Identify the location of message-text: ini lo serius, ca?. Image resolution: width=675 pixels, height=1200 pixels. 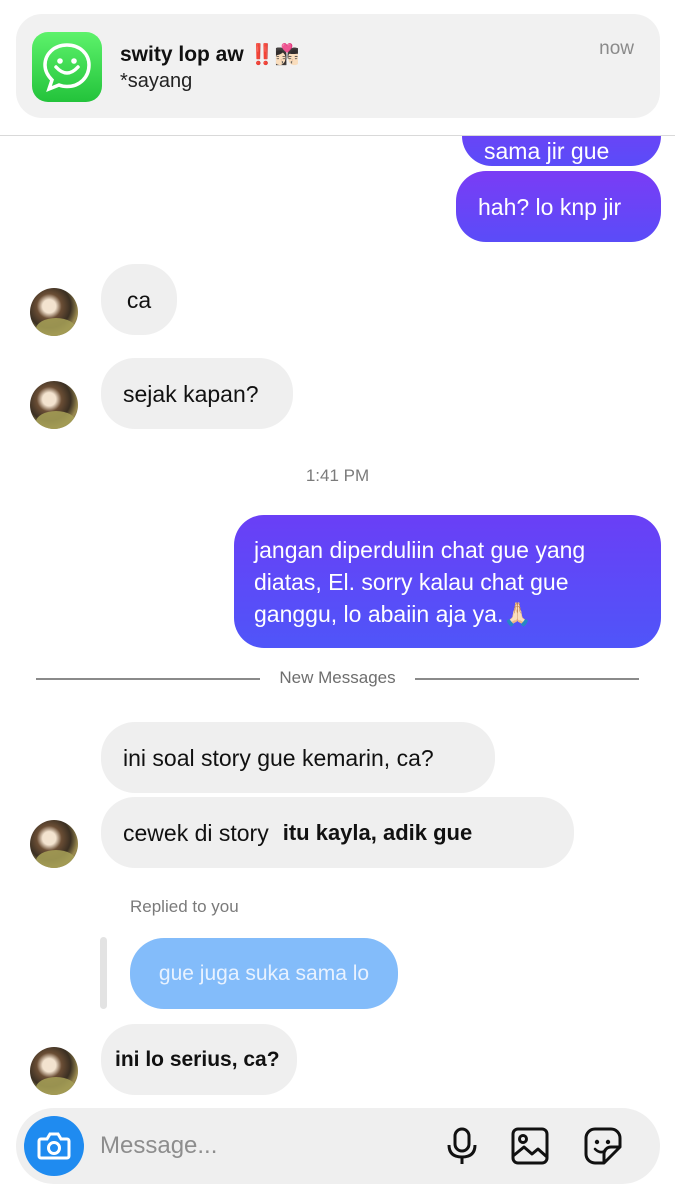
(197, 1059).